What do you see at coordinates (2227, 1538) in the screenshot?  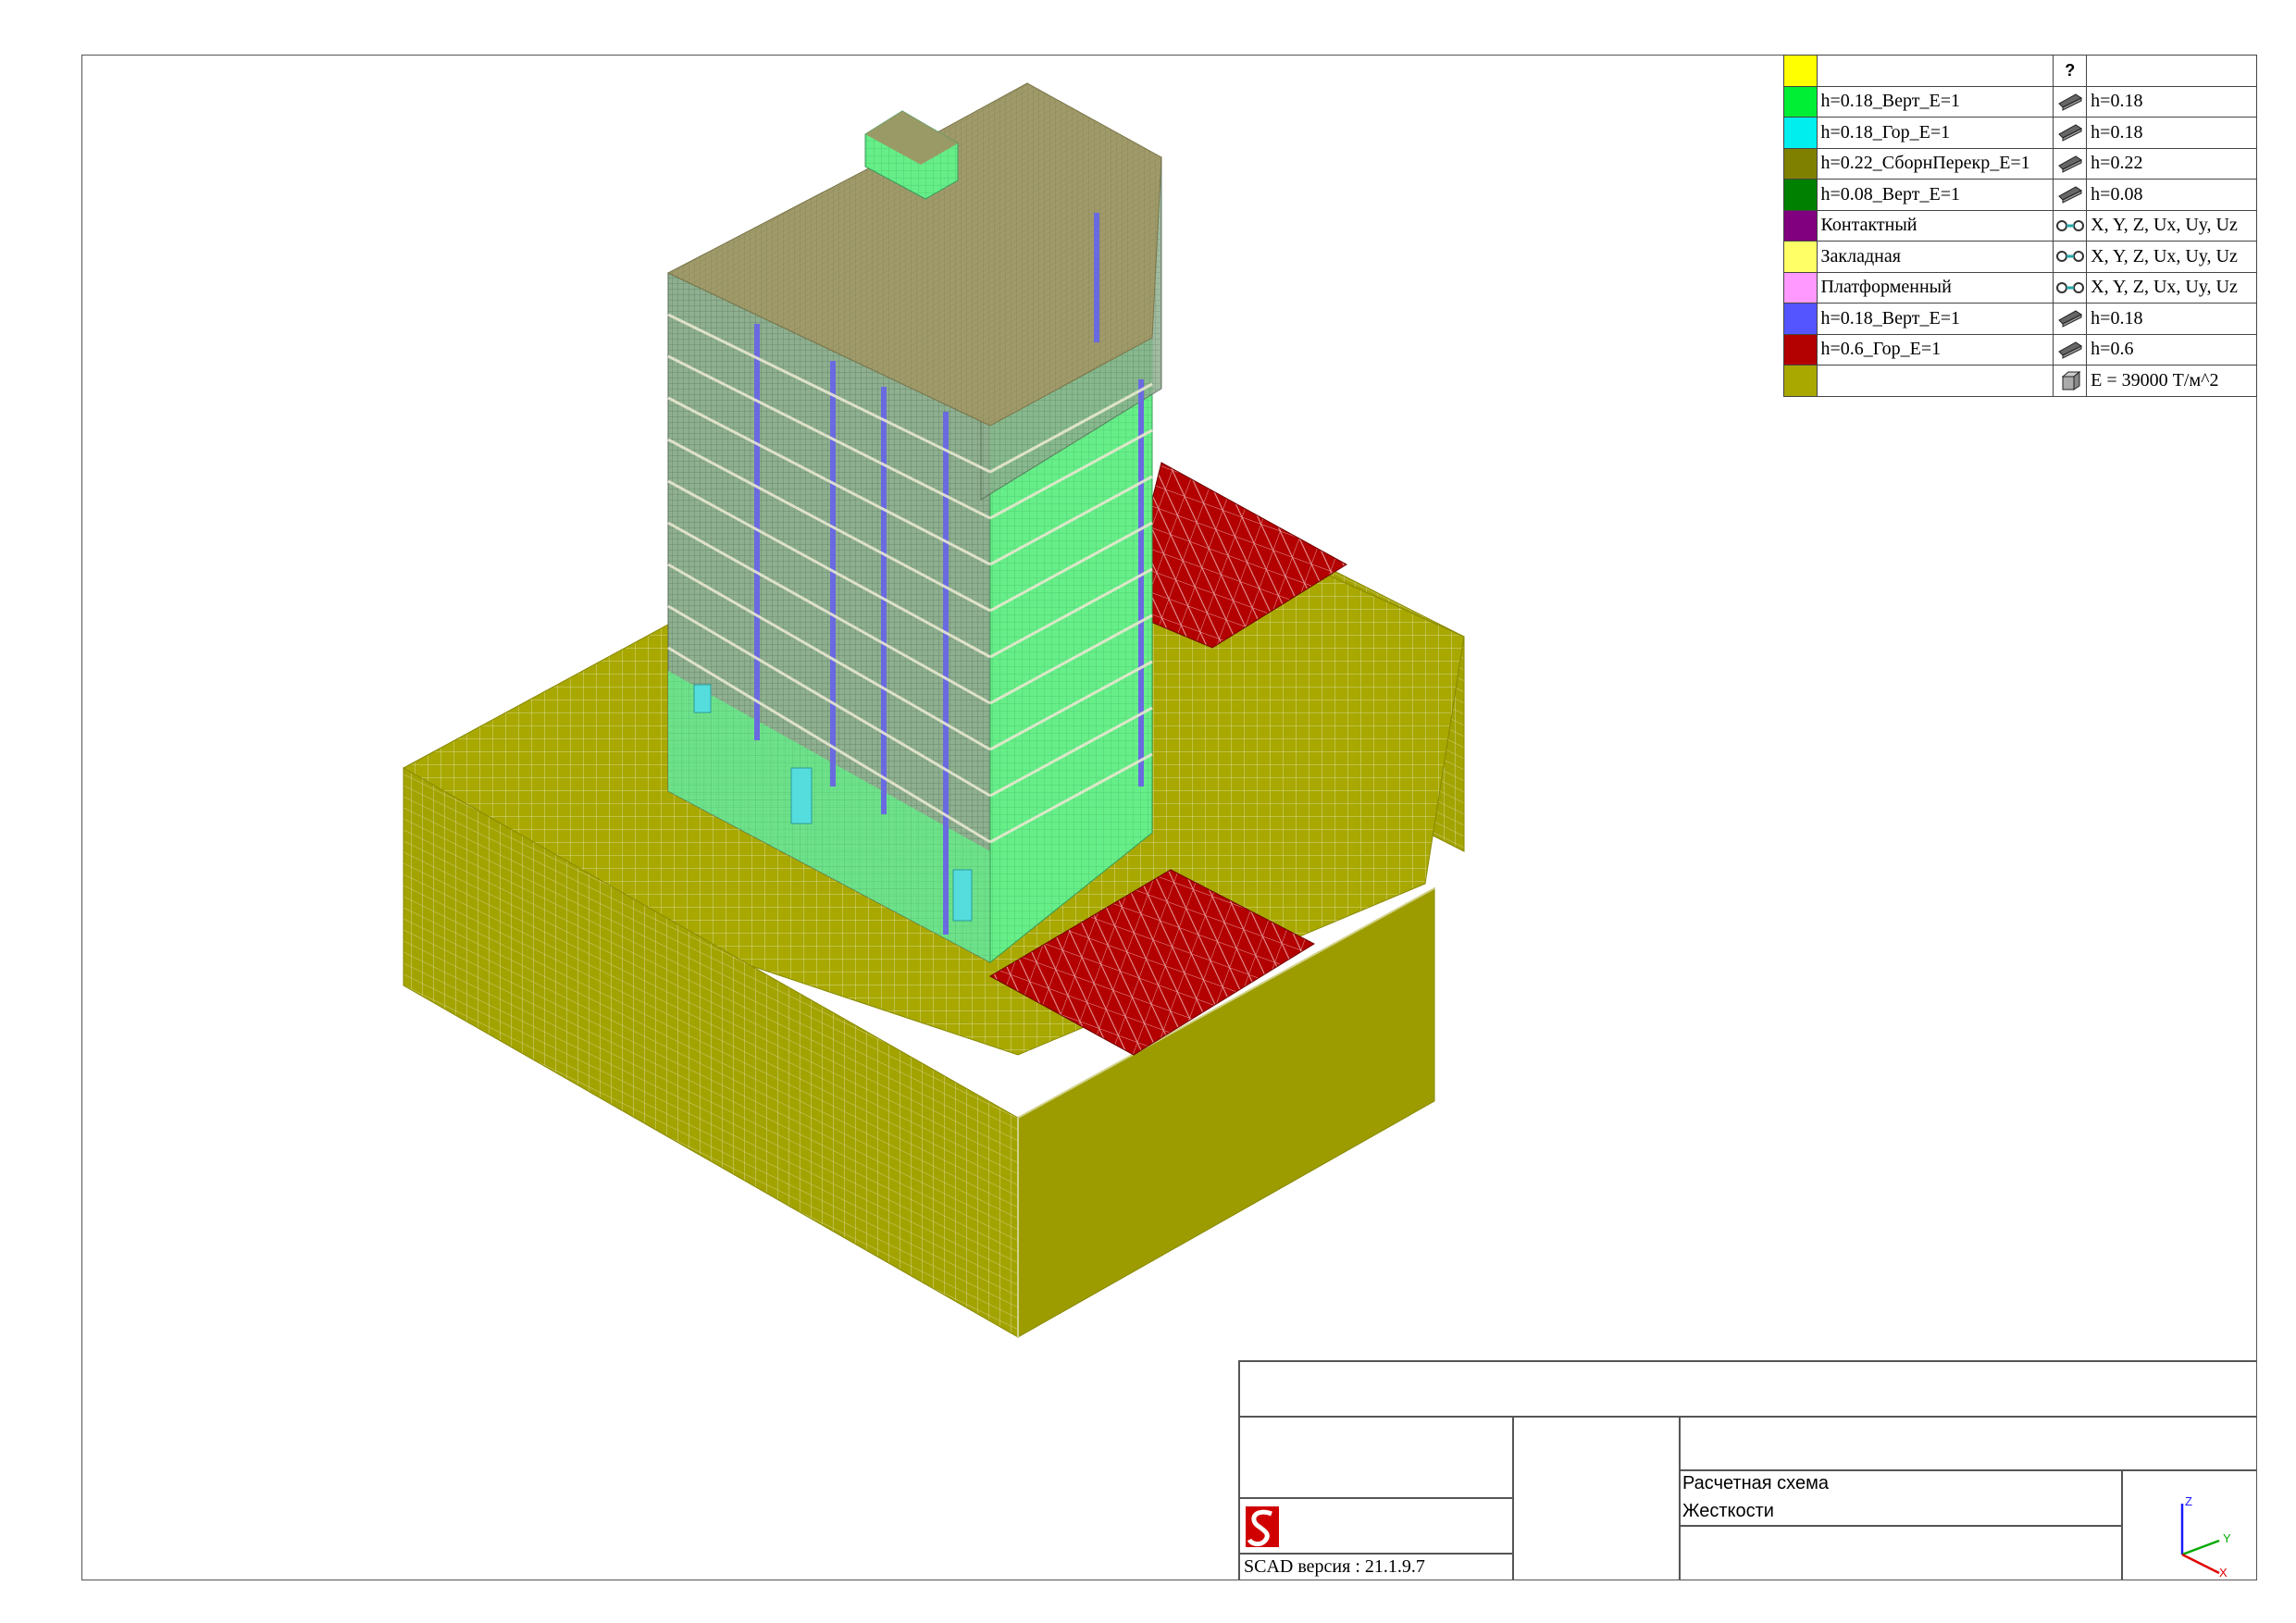 I see `axis-y-label: Y` at bounding box center [2227, 1538].